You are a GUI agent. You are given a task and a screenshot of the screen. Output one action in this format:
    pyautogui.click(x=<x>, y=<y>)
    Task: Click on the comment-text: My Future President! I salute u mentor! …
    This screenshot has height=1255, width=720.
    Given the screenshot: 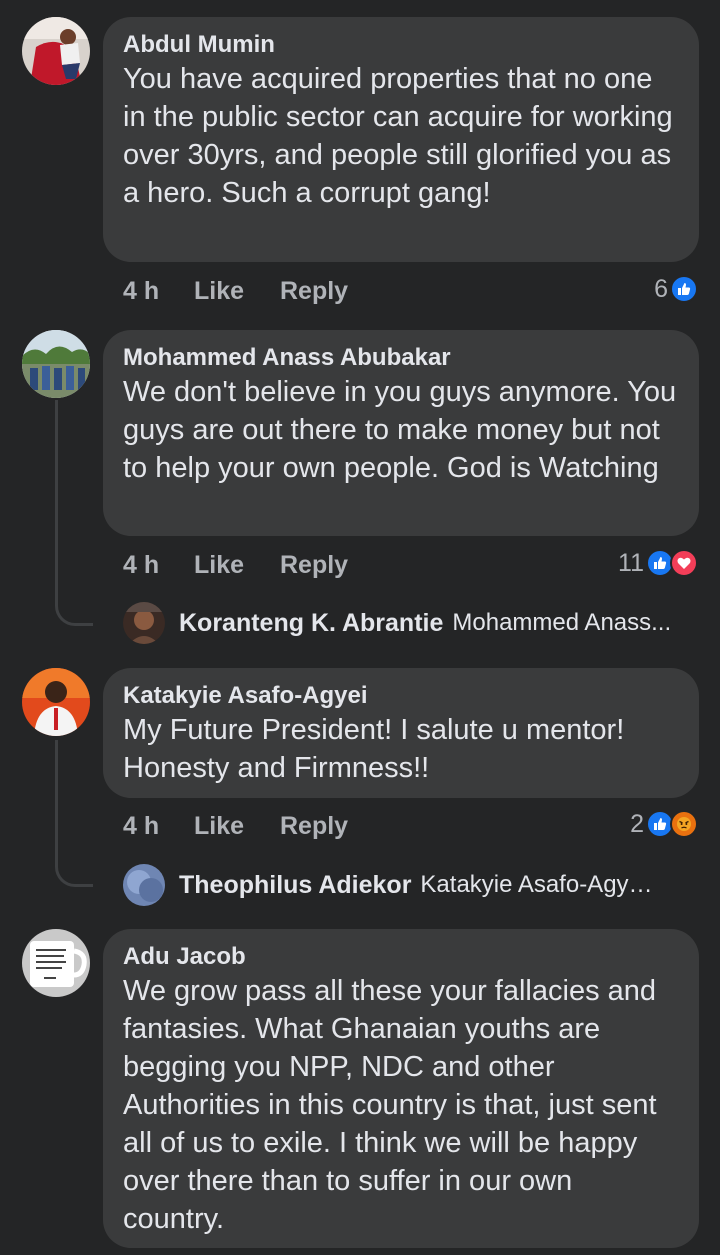 What is the action you would take?
    pyautogui.click(x=374, y=749)
    